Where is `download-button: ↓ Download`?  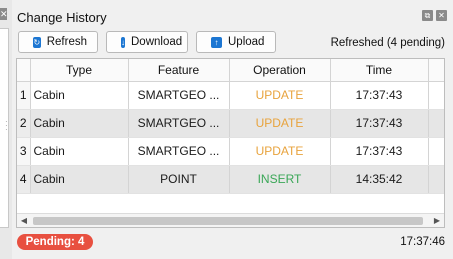 download-button: ↓ Download is located at coordinates (147, 42).